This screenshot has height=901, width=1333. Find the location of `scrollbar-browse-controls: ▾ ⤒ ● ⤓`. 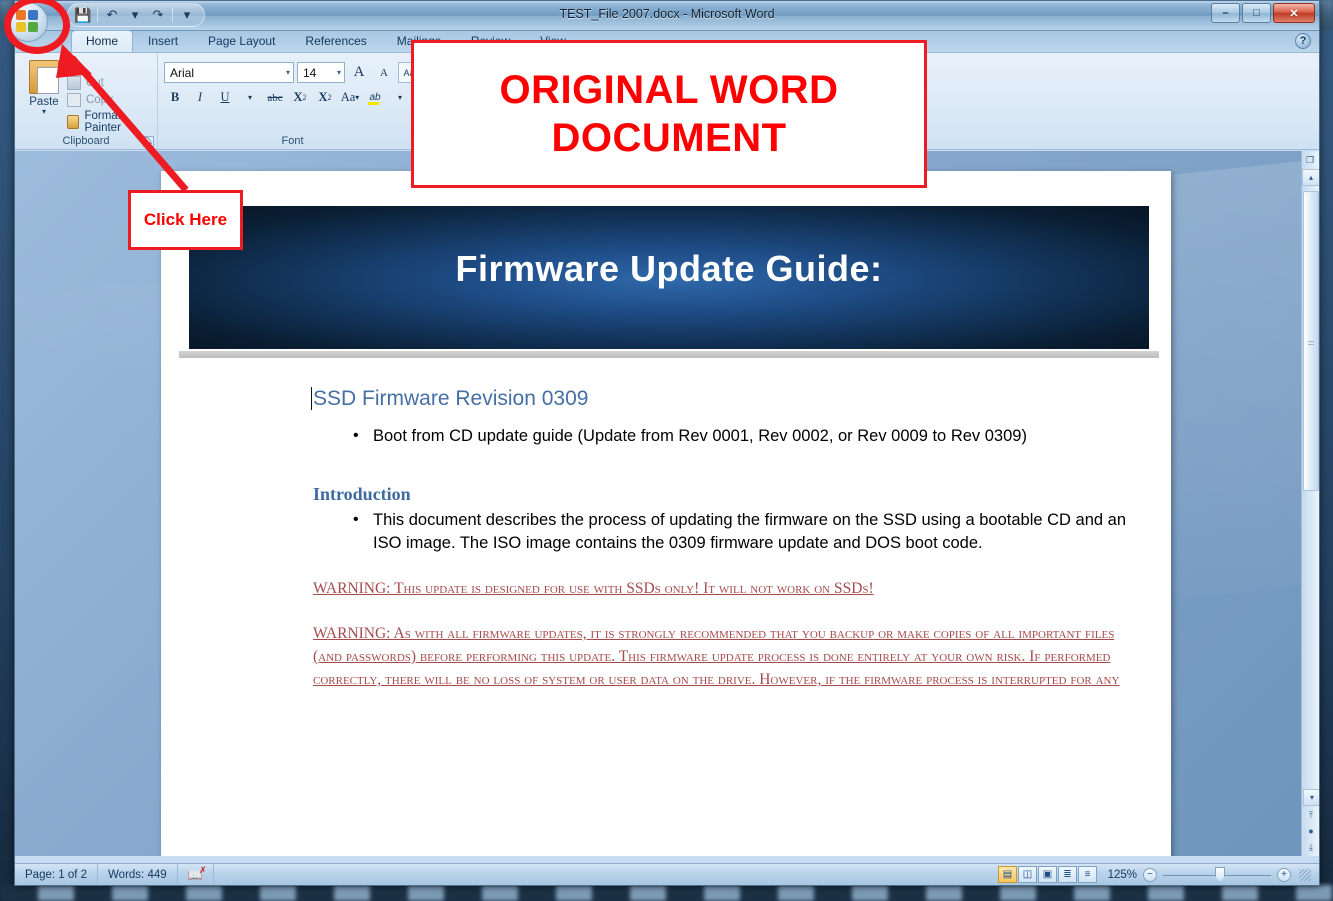

scrollbar-browse-controls: ▾ ⤒ ● ⤓ is located at coordinates (1311, 821).